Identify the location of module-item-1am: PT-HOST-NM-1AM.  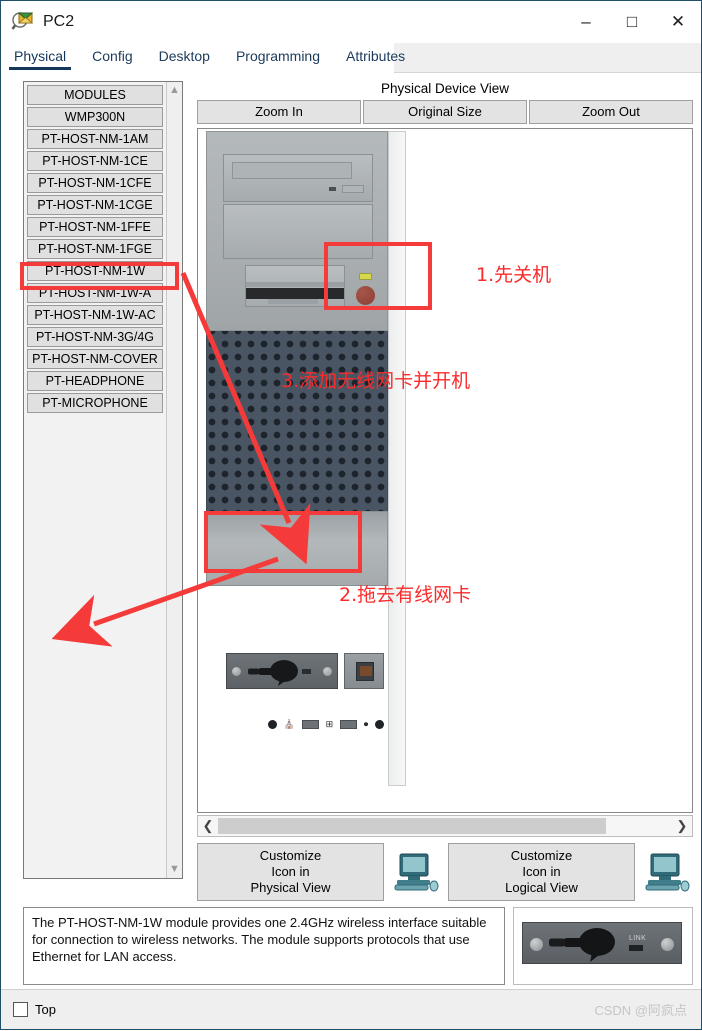
(95, 139).